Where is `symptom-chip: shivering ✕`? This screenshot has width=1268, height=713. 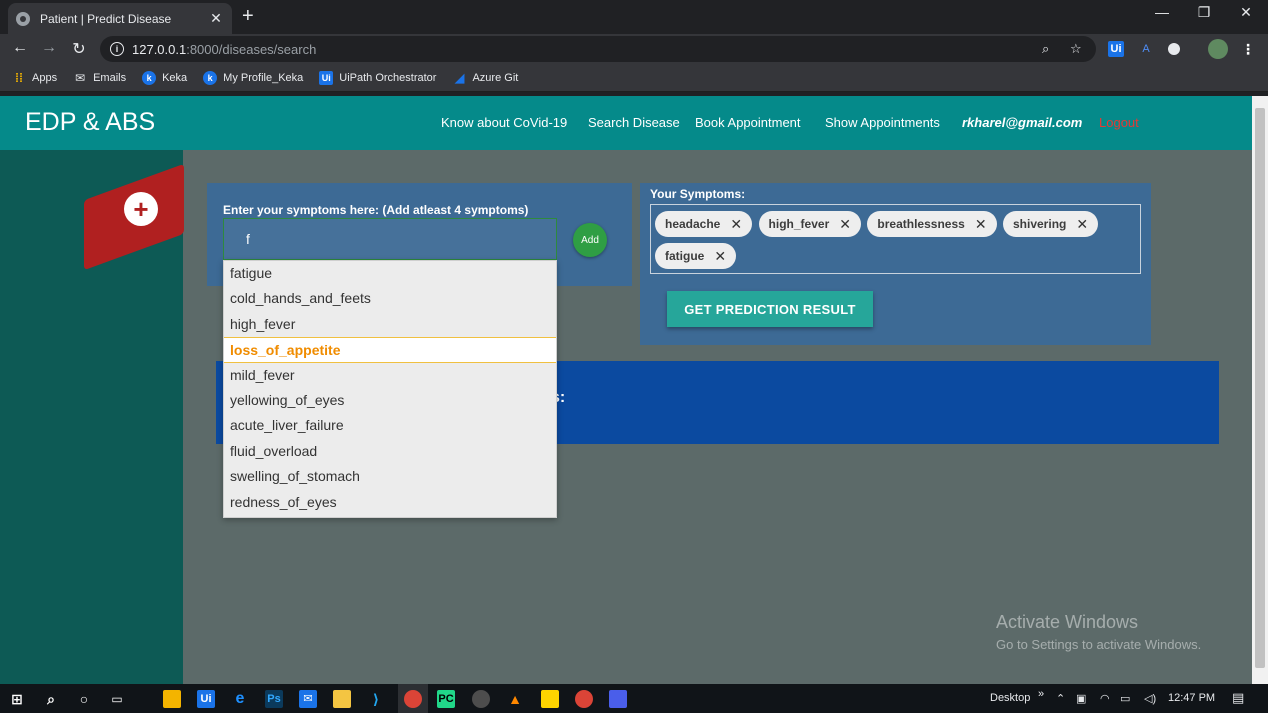 symptom-chip: shivering ✕ is located at coordinates (1051, 224).